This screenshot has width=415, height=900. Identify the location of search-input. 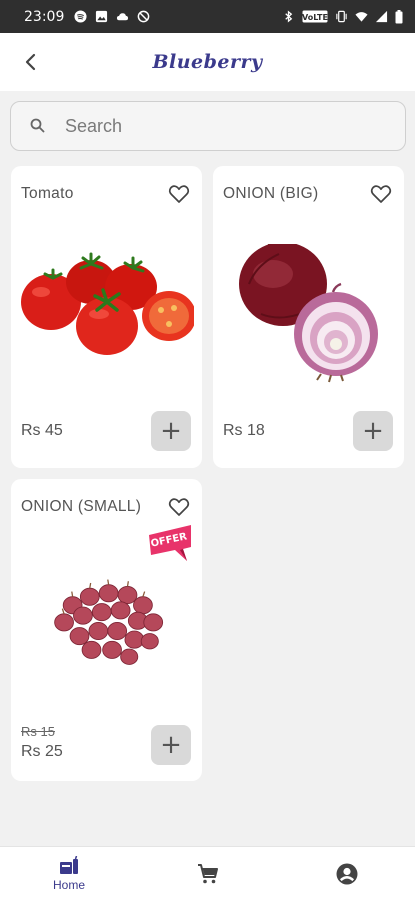
(215, 126).